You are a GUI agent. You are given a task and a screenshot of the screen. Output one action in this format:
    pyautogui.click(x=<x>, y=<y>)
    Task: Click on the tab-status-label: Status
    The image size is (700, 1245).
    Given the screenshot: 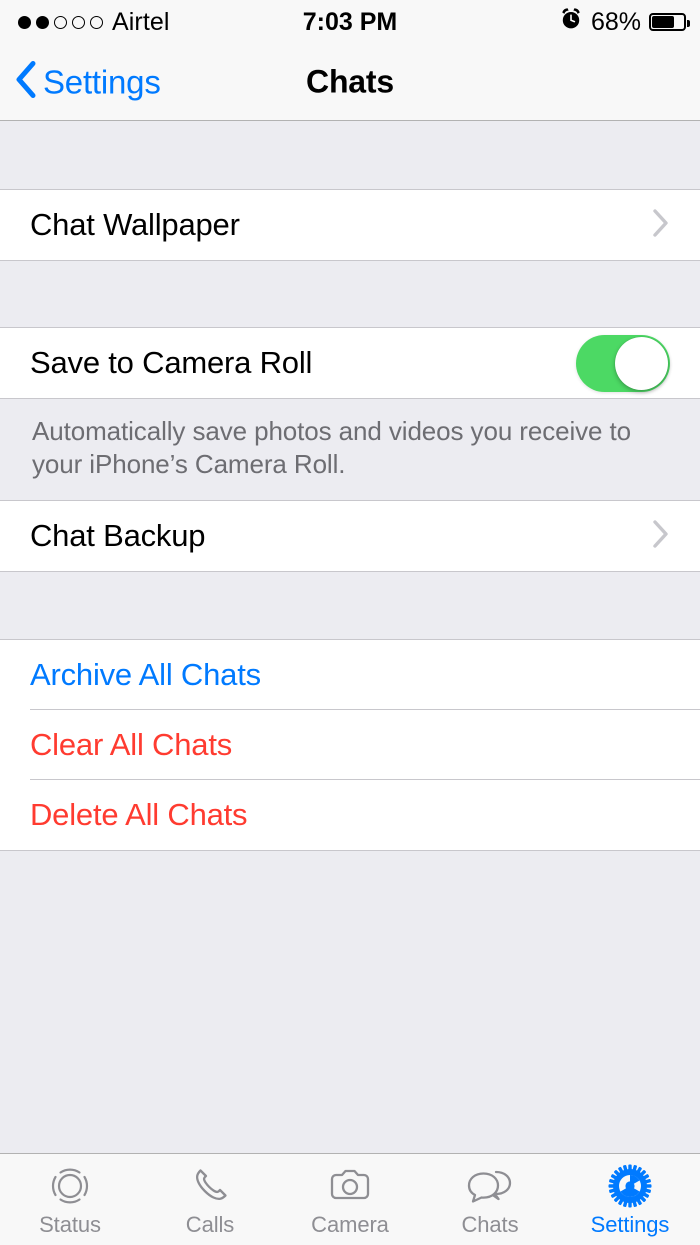 What is the action you would take?
    pyautogui.click(x=70, y=1224)
    